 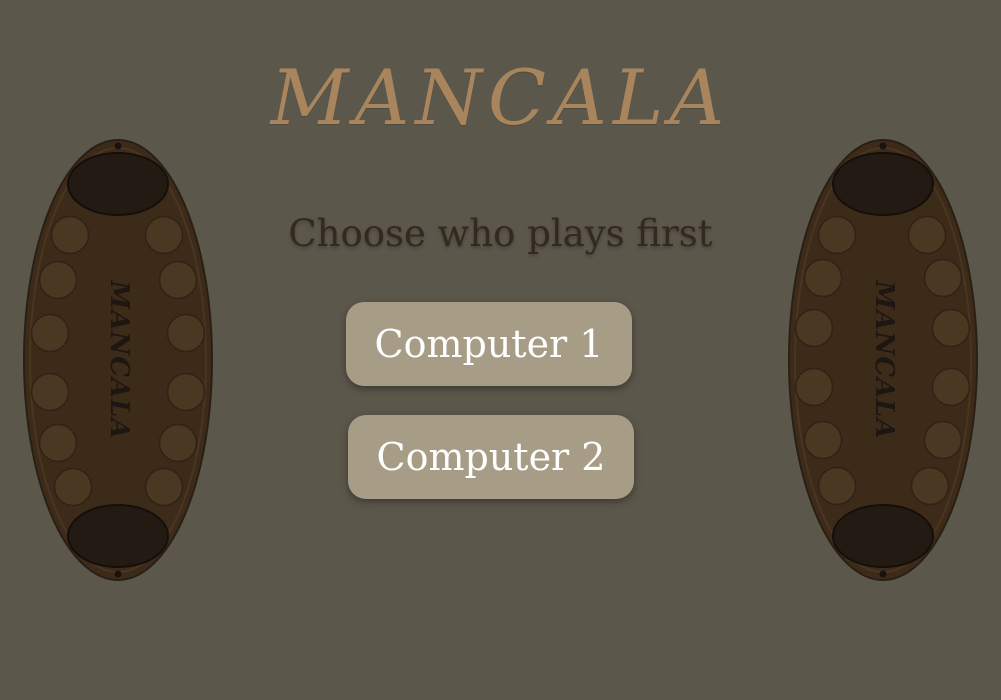 What do you see at coordinates (491, 457) in the screenshot?
I see `computer-2-button: Computer 2` at bounding box center [491, 457].